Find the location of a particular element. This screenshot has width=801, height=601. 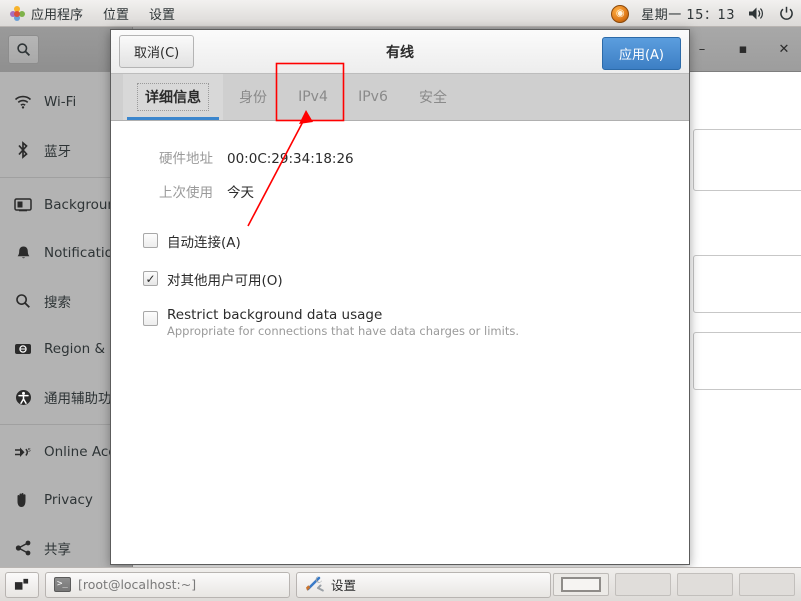

last-used-row: 上次使用 今天 is located at coordinates (400, 191).